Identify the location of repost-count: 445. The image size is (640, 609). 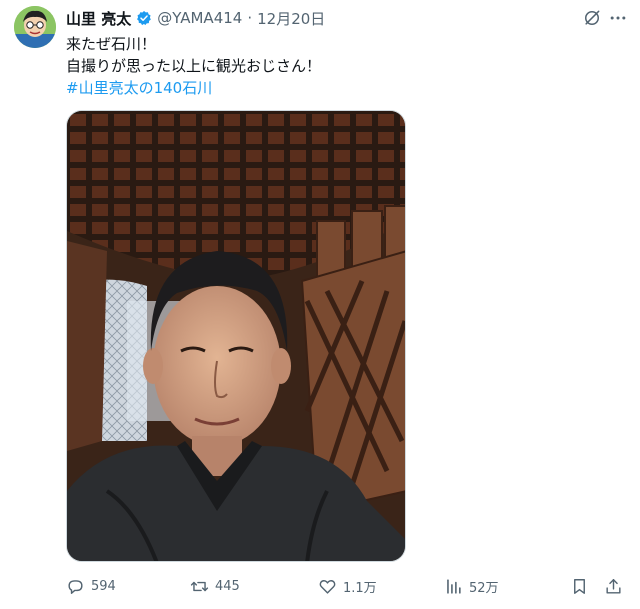
(227, 586).